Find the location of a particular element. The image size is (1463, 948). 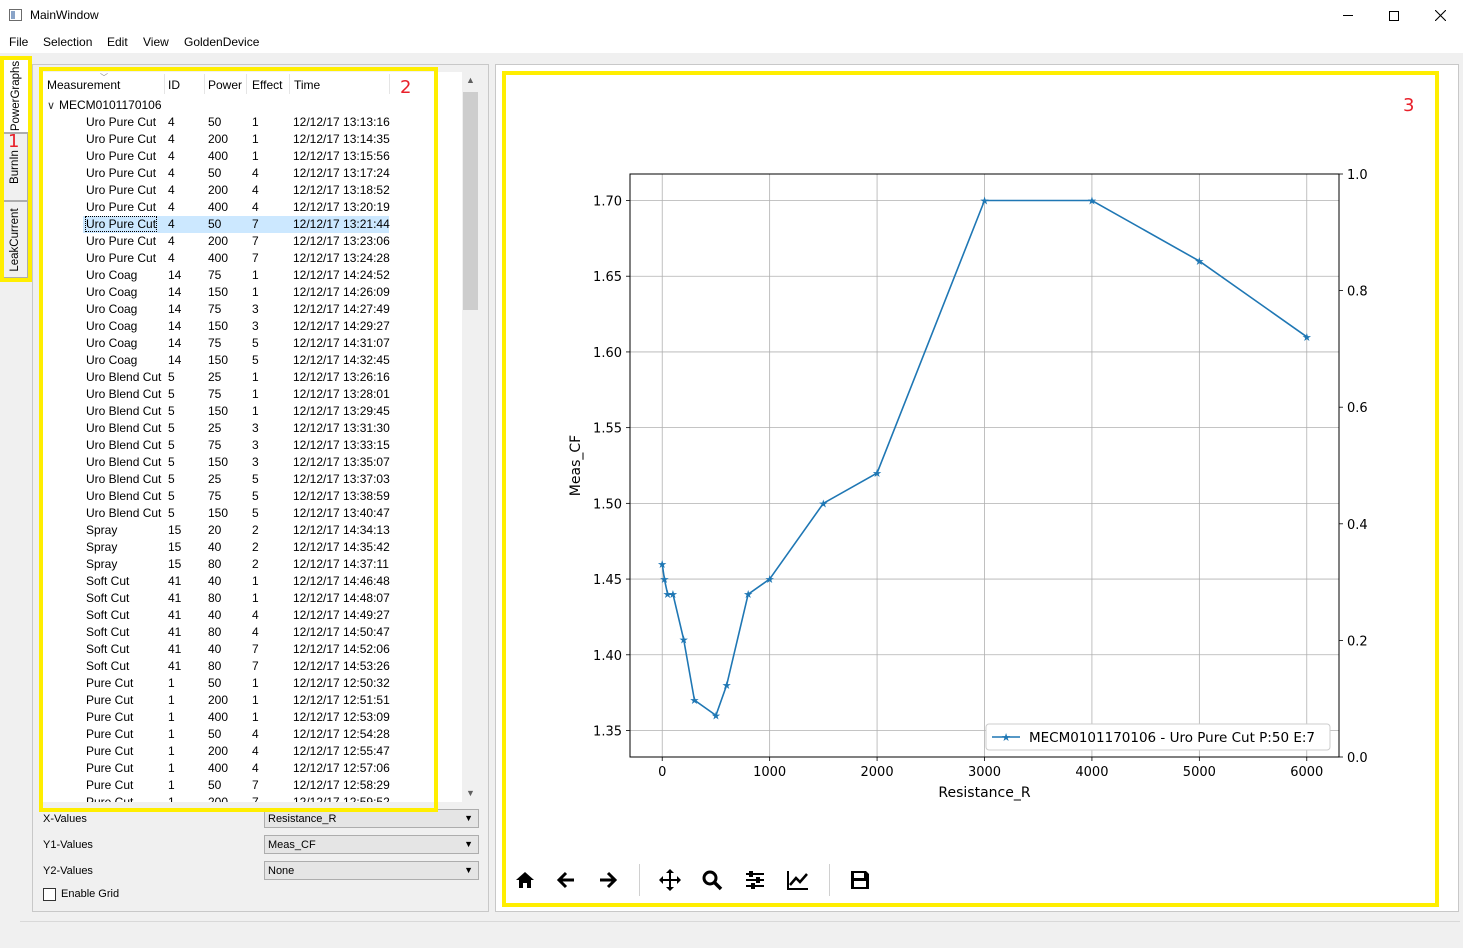

back-icon is located at coordinates (565, 880).